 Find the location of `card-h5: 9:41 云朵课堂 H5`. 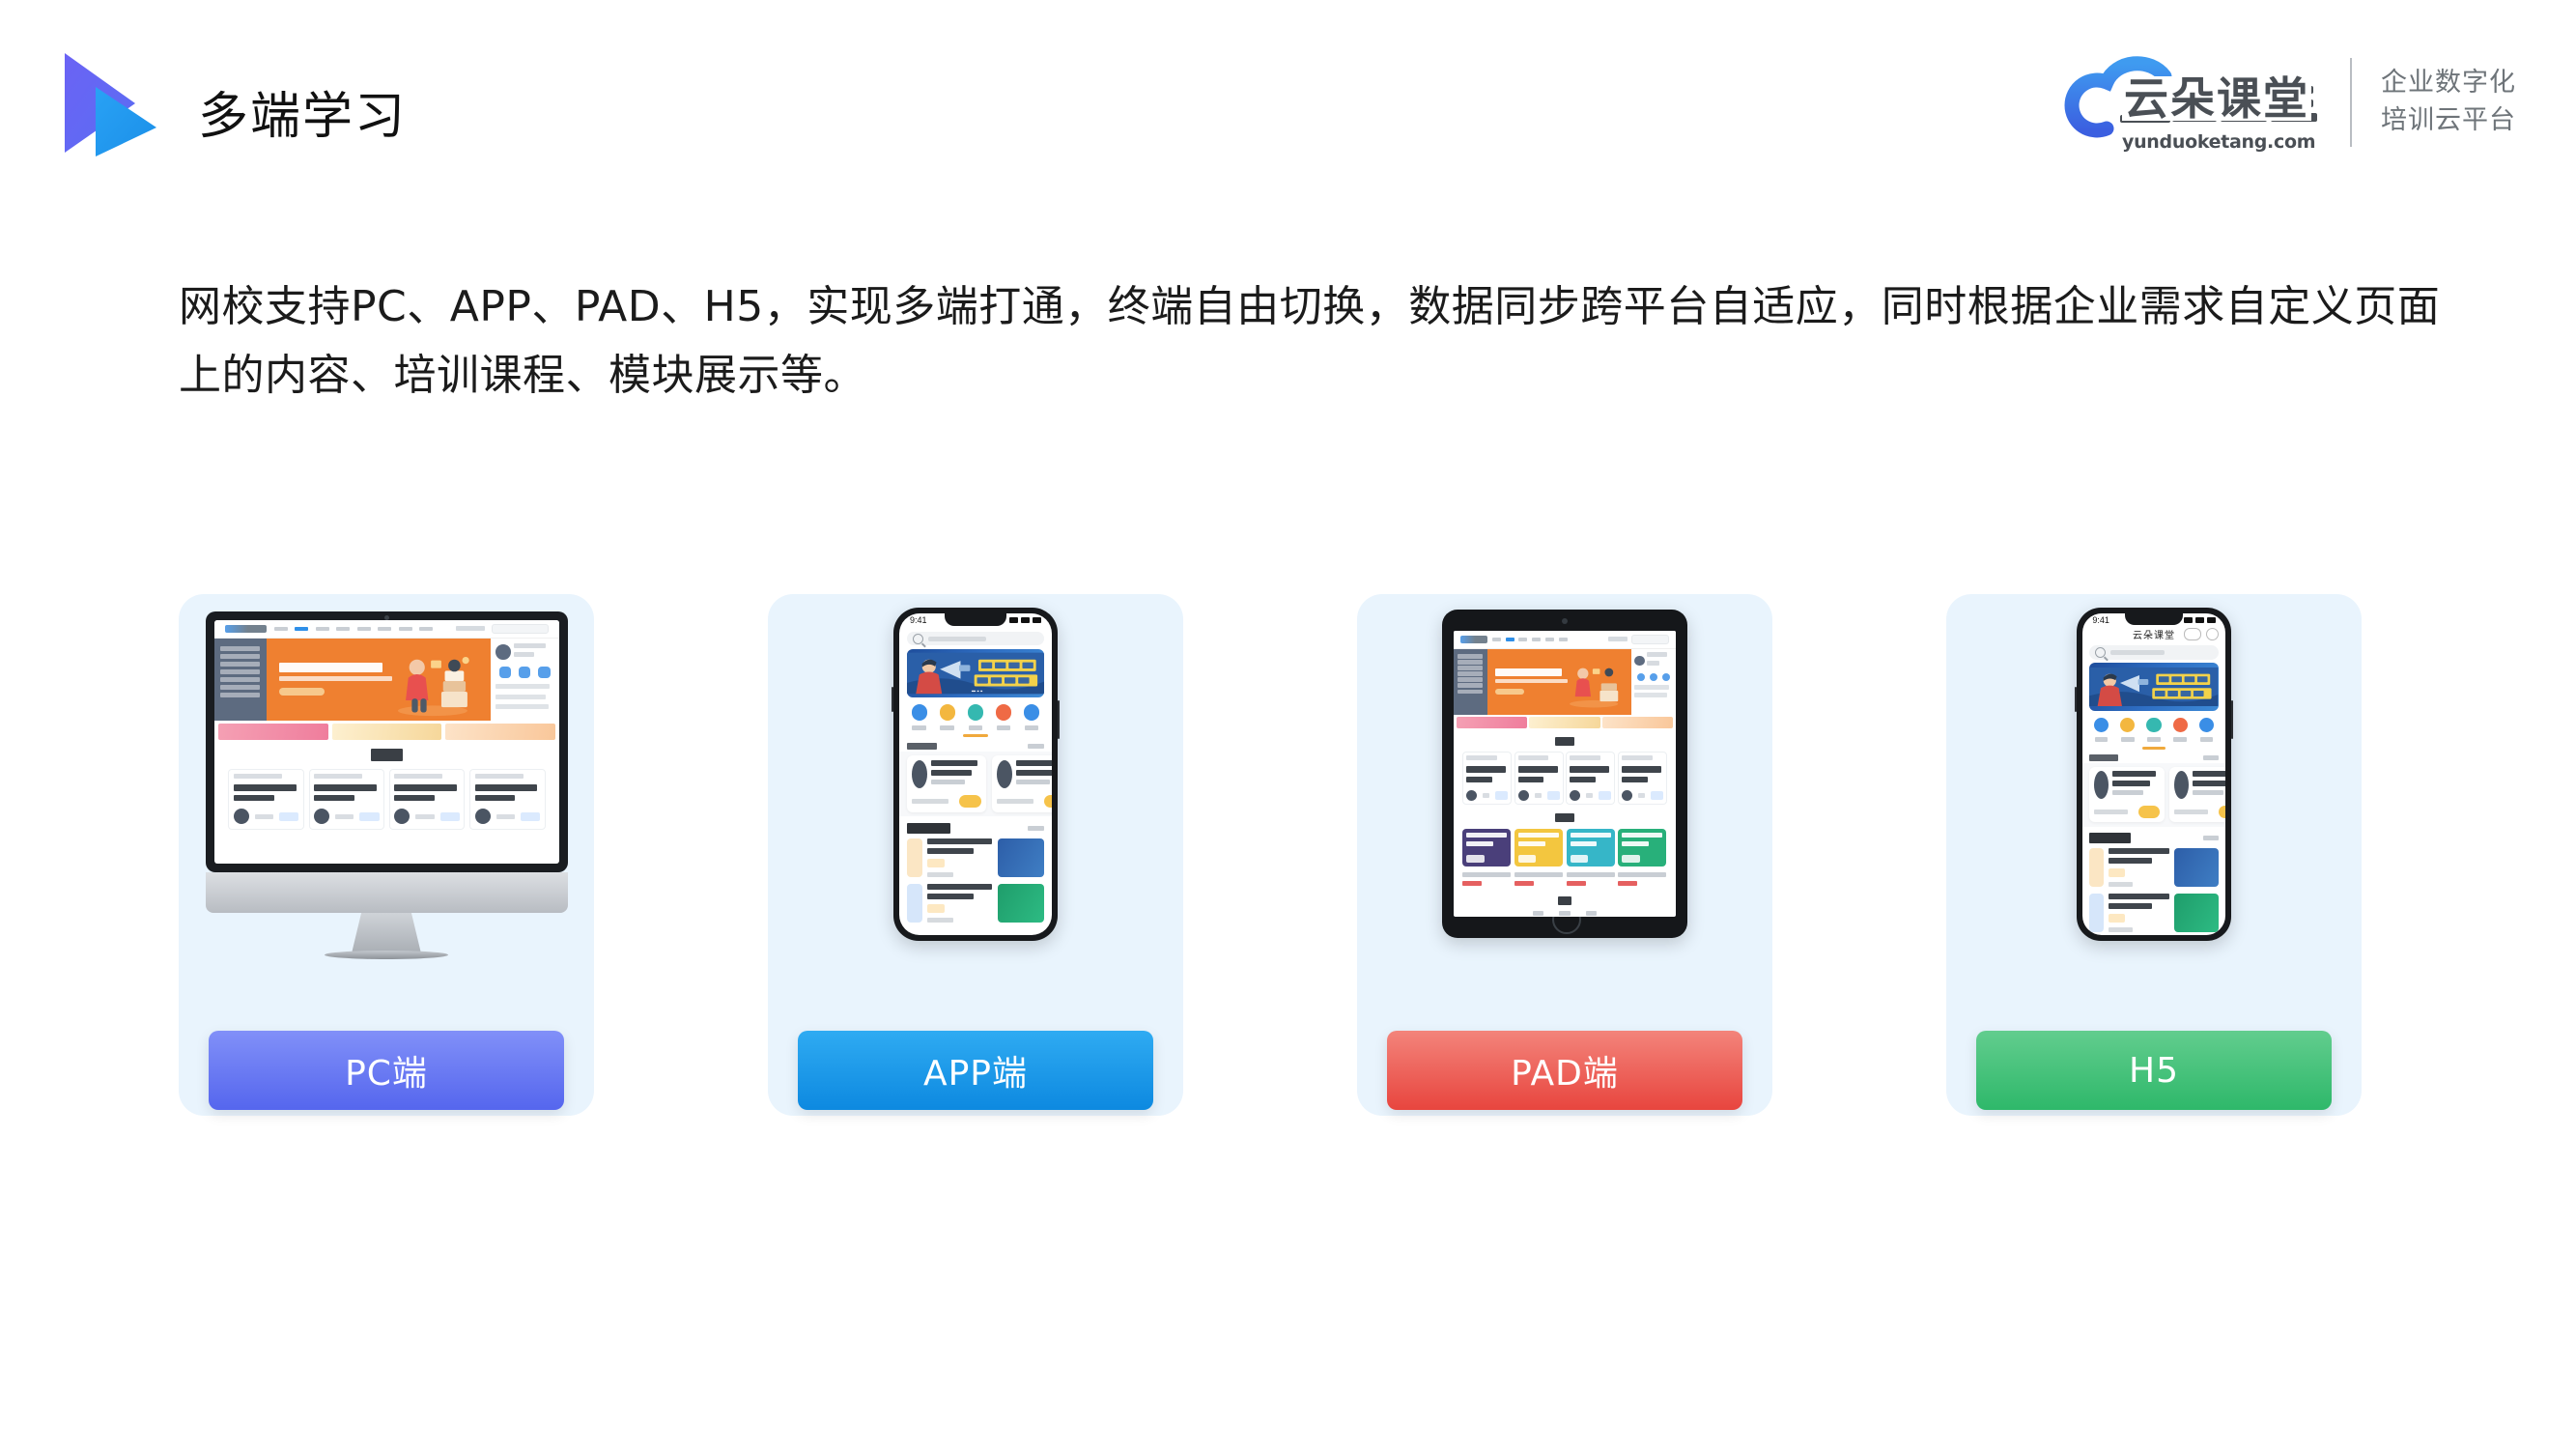

card-h5: 9:41 云朵课堂 H5 is located at coordinates (2154, 855).